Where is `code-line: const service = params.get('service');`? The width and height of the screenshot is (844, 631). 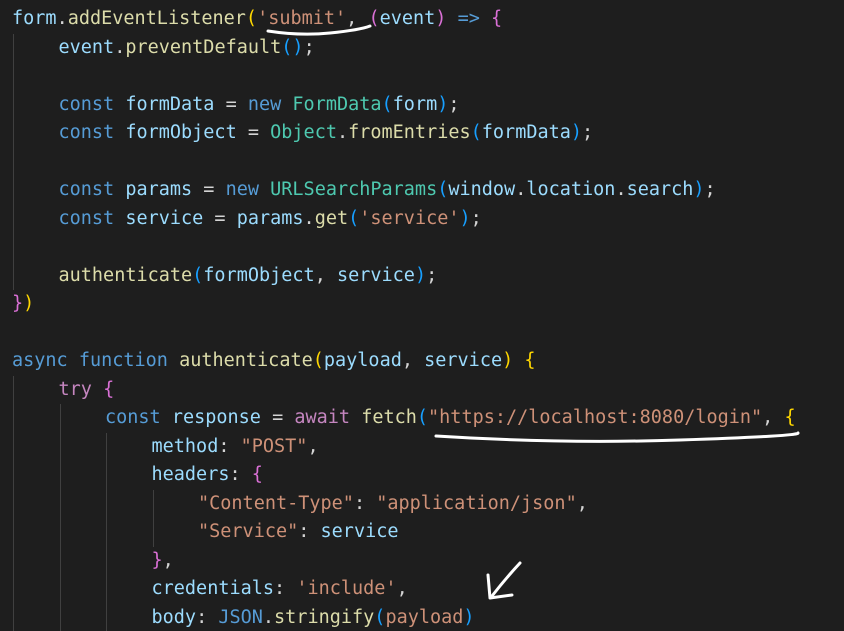
code-line: const service = params.get('service'); is located at coordinates (422, 219).